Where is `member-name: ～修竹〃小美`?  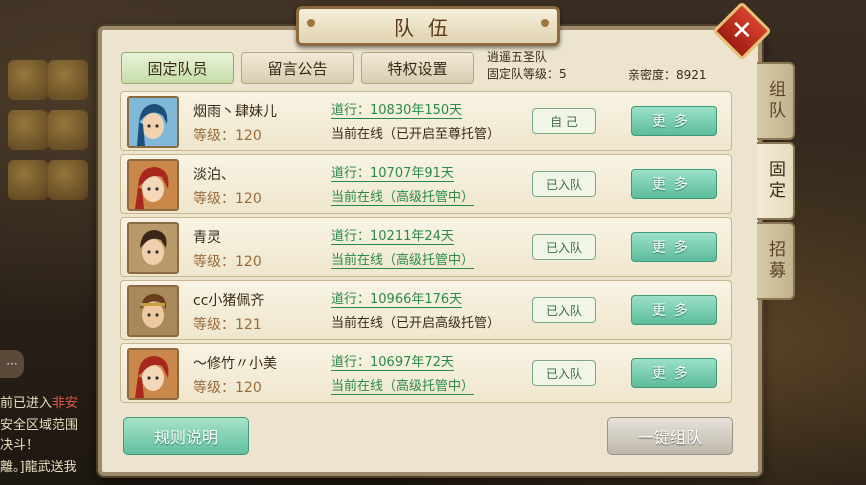
member-name: ～修竹〃小美 is located at coordinates (235, 364).